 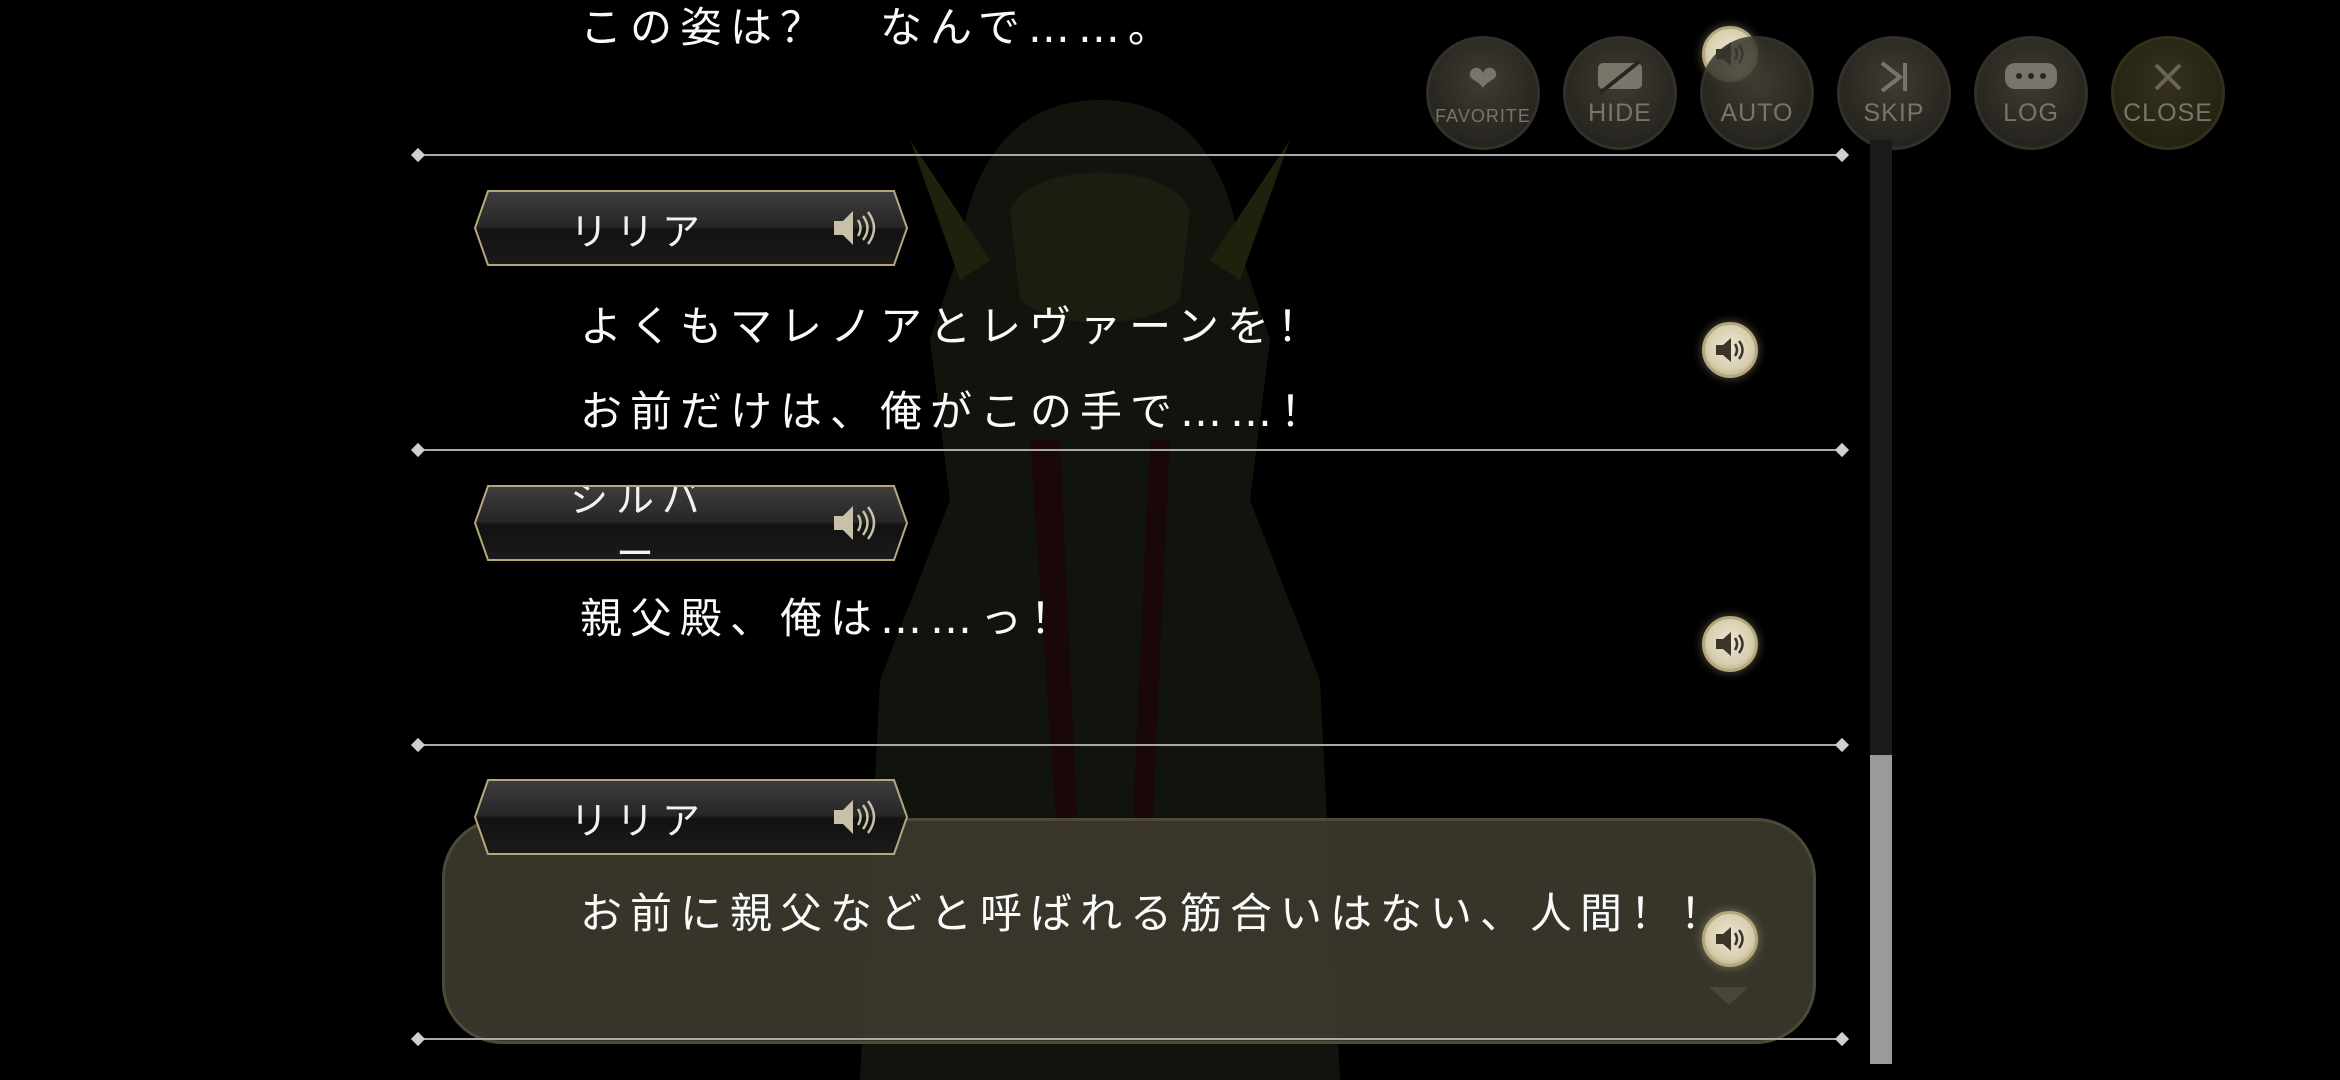 What do you see at coordinates (1155, 913) in the screenshot?
I see `dialogue-line: お前に親父などと呼ばれる筋合いはない、人間！！` at bounding box center [1155, 913].